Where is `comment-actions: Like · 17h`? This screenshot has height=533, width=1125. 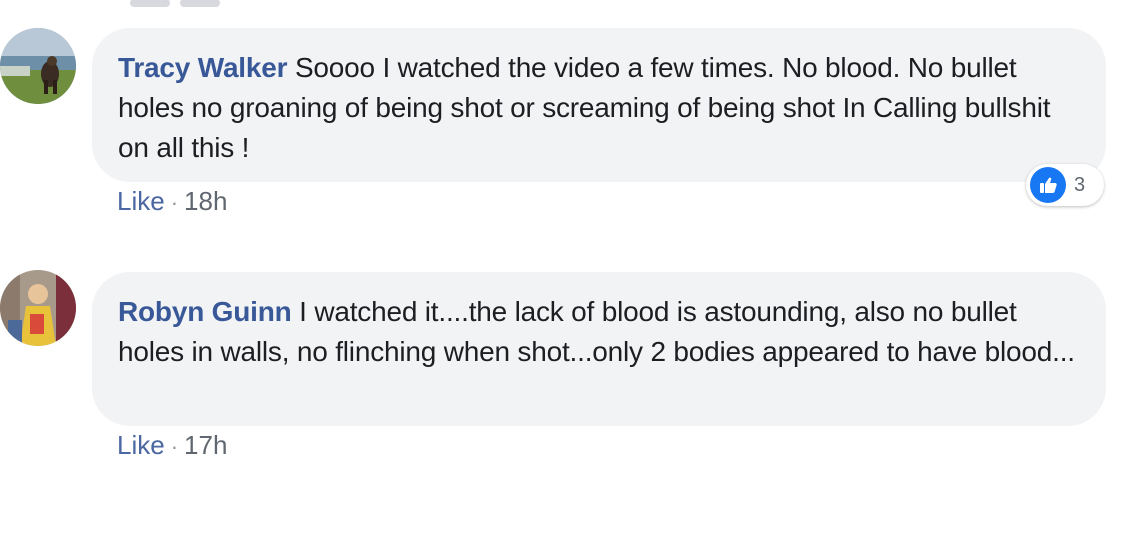 comment-actions: Like · 17h is located at coordinates (172, 445).